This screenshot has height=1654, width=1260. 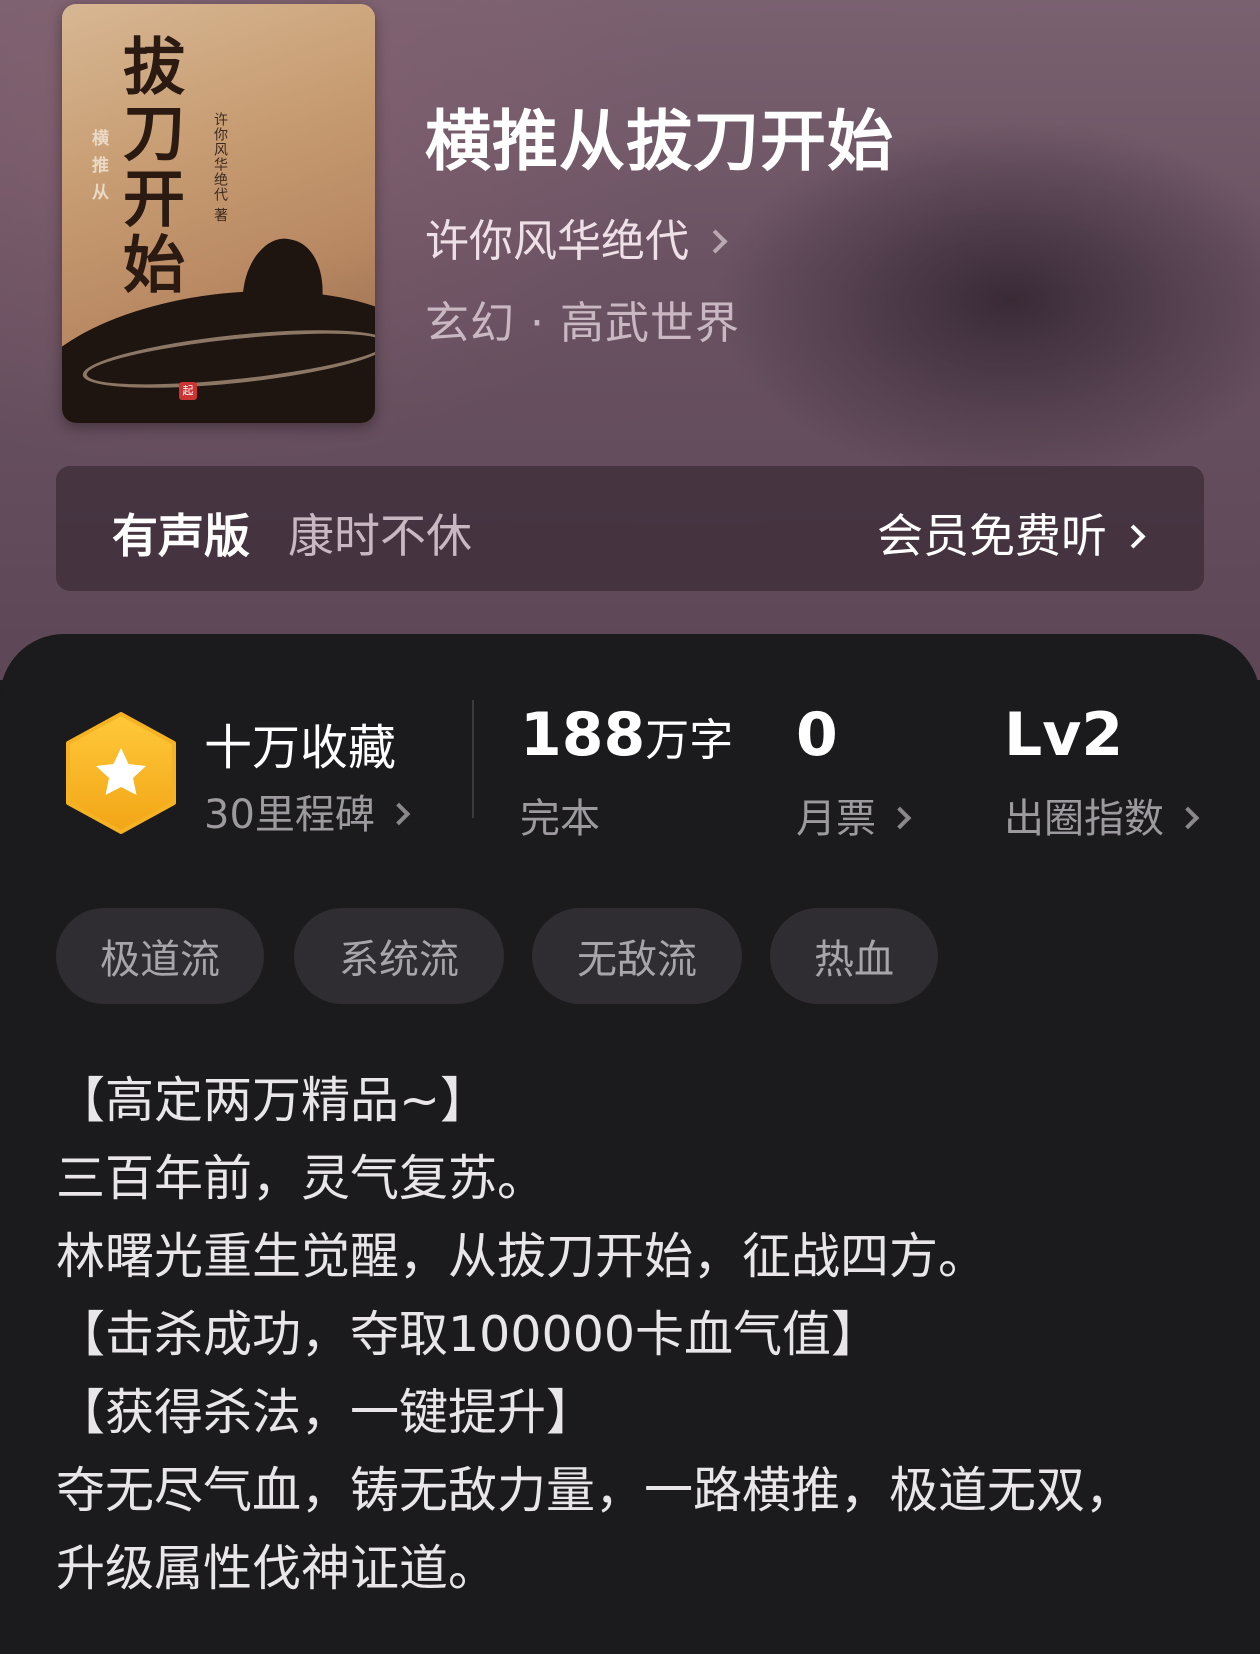 What do you see at coordinates (522, 1256) in the screenshot?
I see `description-line: 林曙光重生觉醒，从拔刀开始，征战四方。` at bounding box center [522, 1256].